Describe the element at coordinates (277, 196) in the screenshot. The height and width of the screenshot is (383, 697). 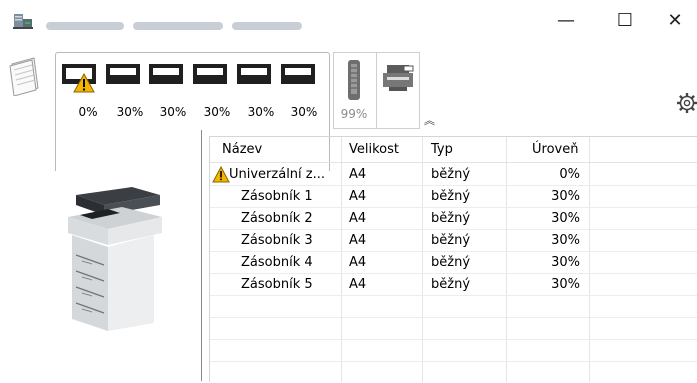
I see `cell-name: Zásobník 1` at that location.